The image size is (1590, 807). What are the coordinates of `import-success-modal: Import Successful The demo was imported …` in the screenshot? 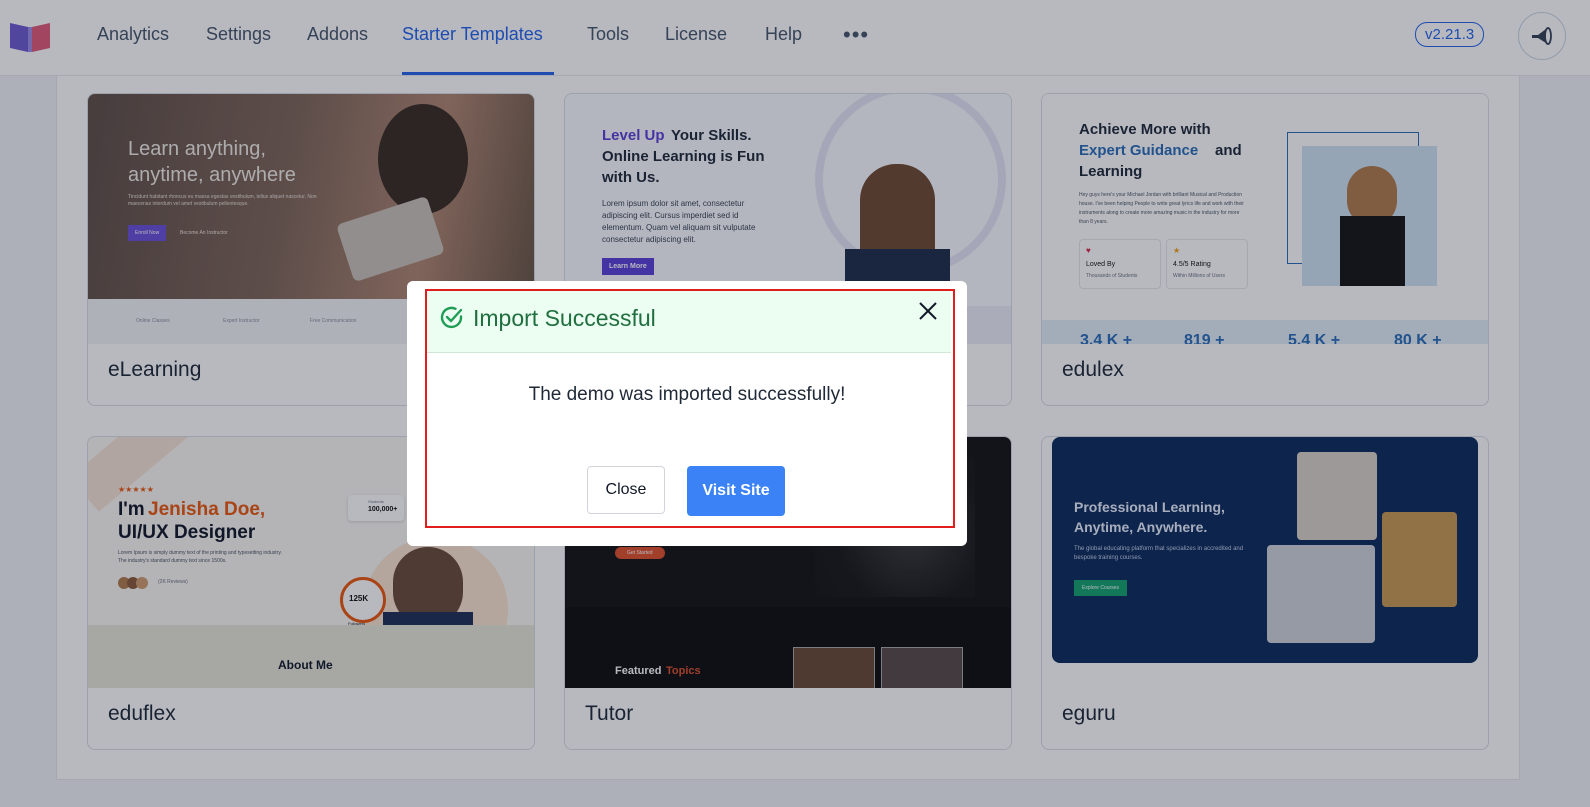 It's located at (687, 413).